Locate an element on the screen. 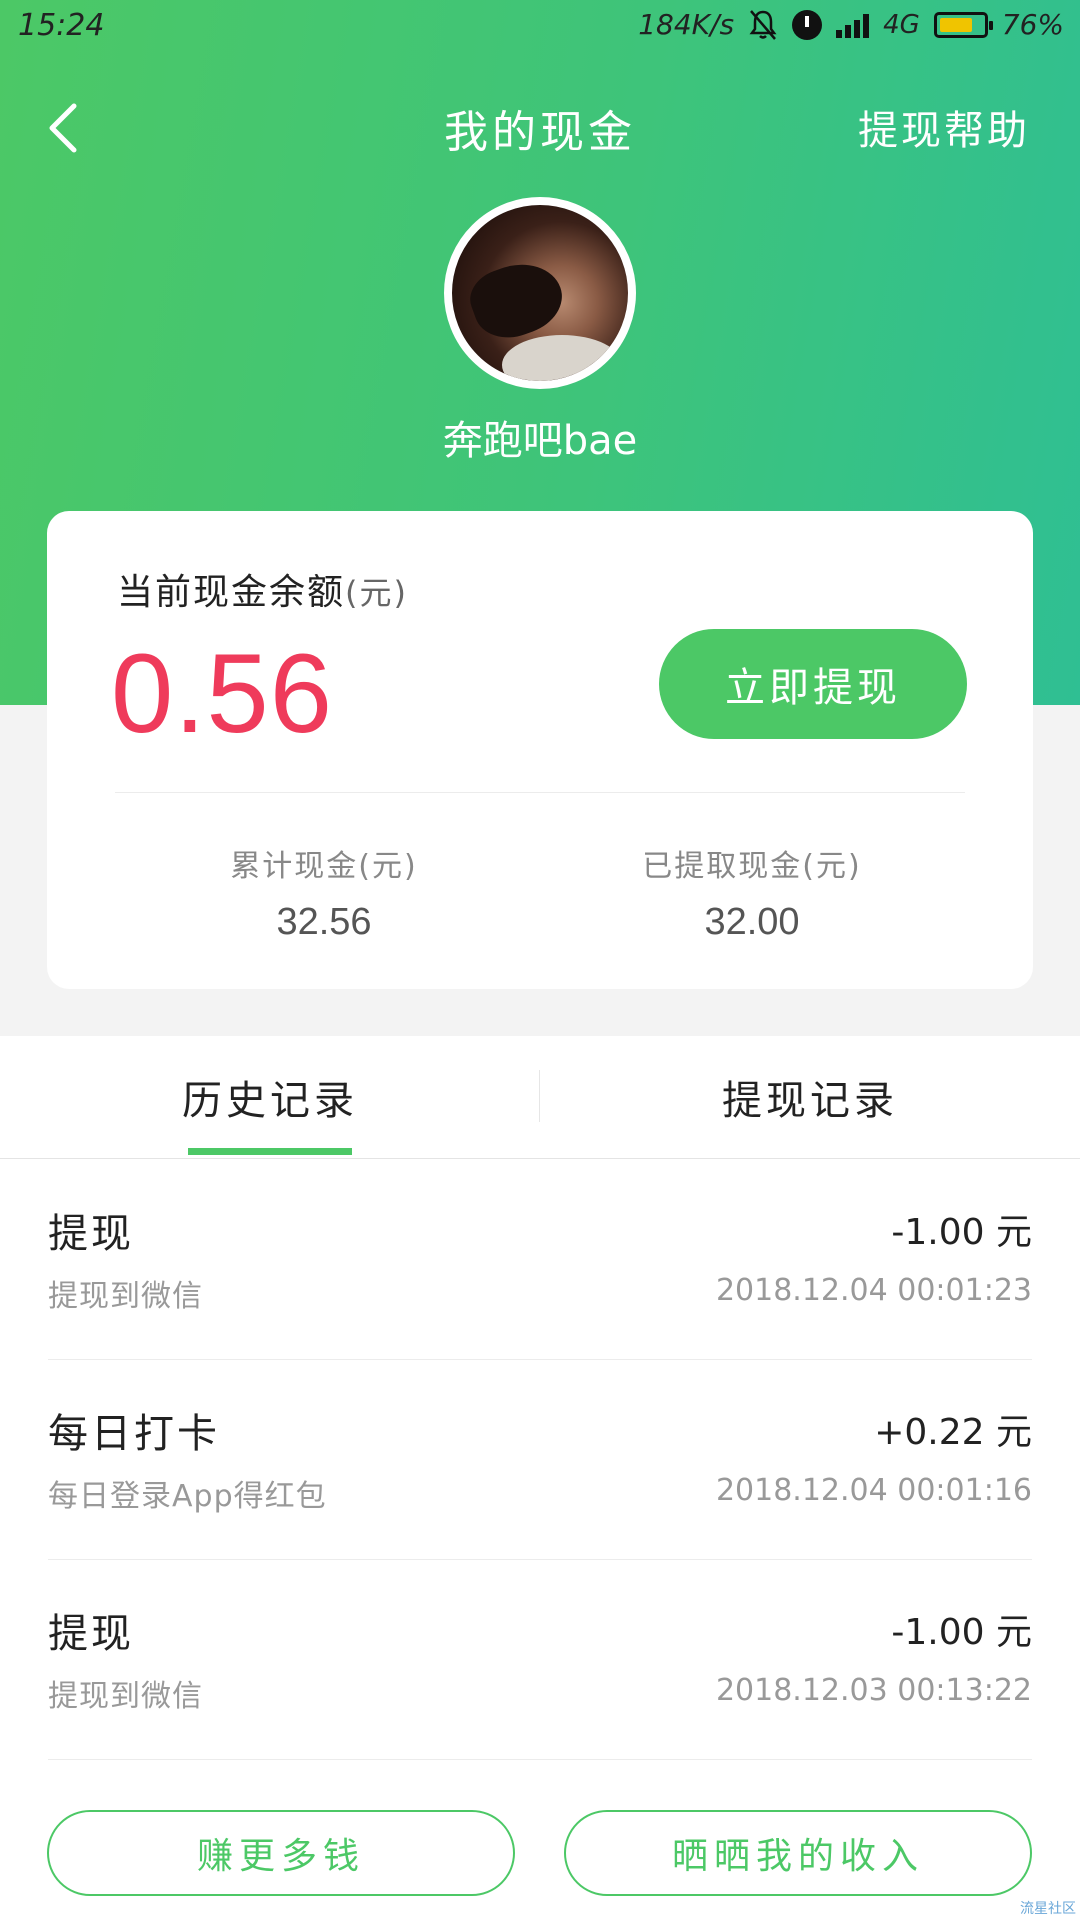  network-speed: 184K/s is located at coordinates (686, 24).